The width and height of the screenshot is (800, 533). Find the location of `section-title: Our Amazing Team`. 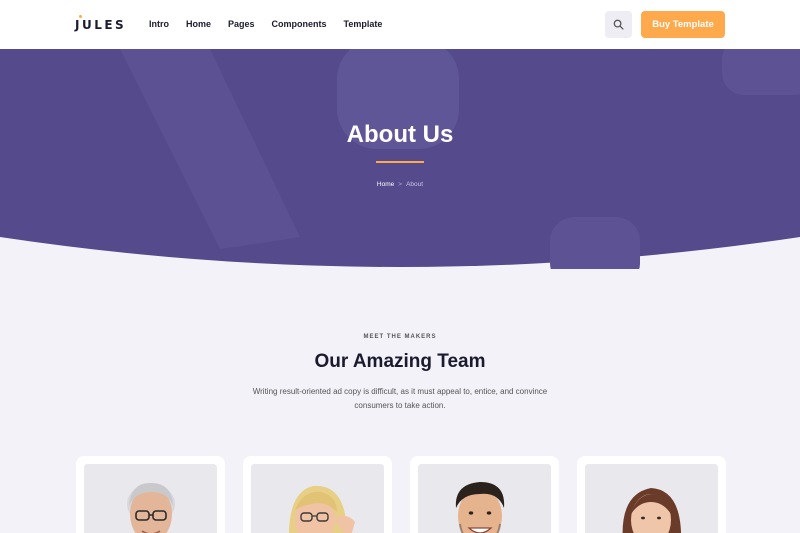

section-title: Our Amazing Team is located at coordinates (400, 361).